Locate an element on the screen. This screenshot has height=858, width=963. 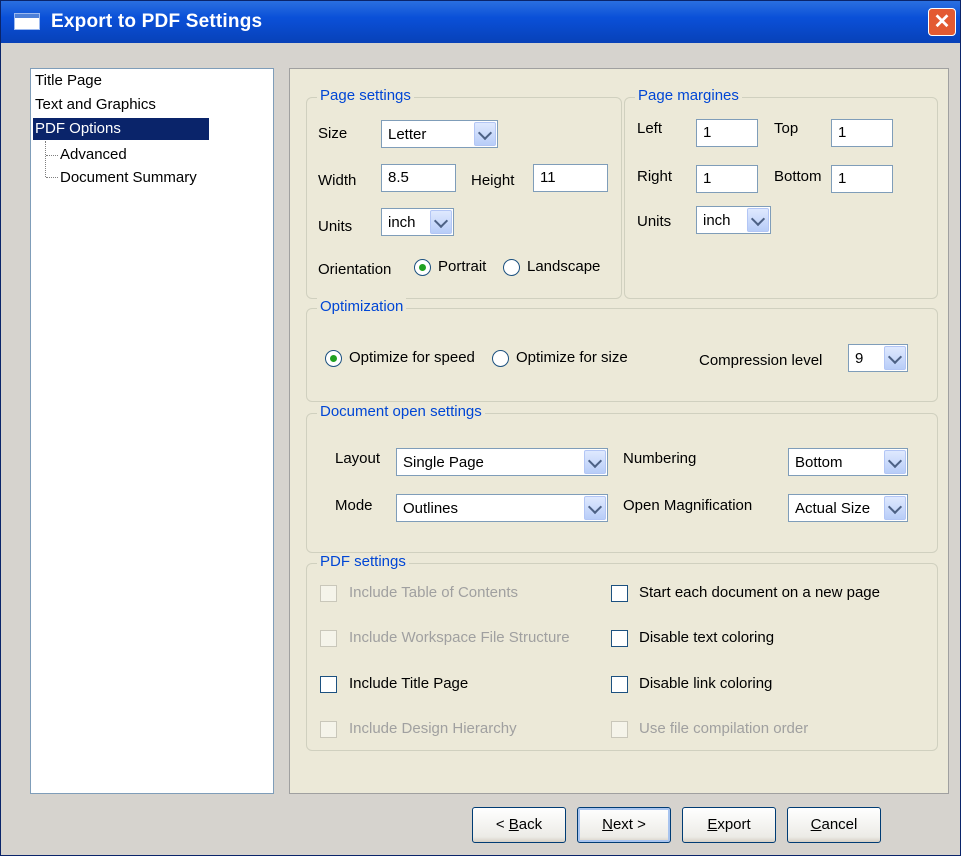
tree-item-title-page: Title Page is located at coordinates (68, 81).